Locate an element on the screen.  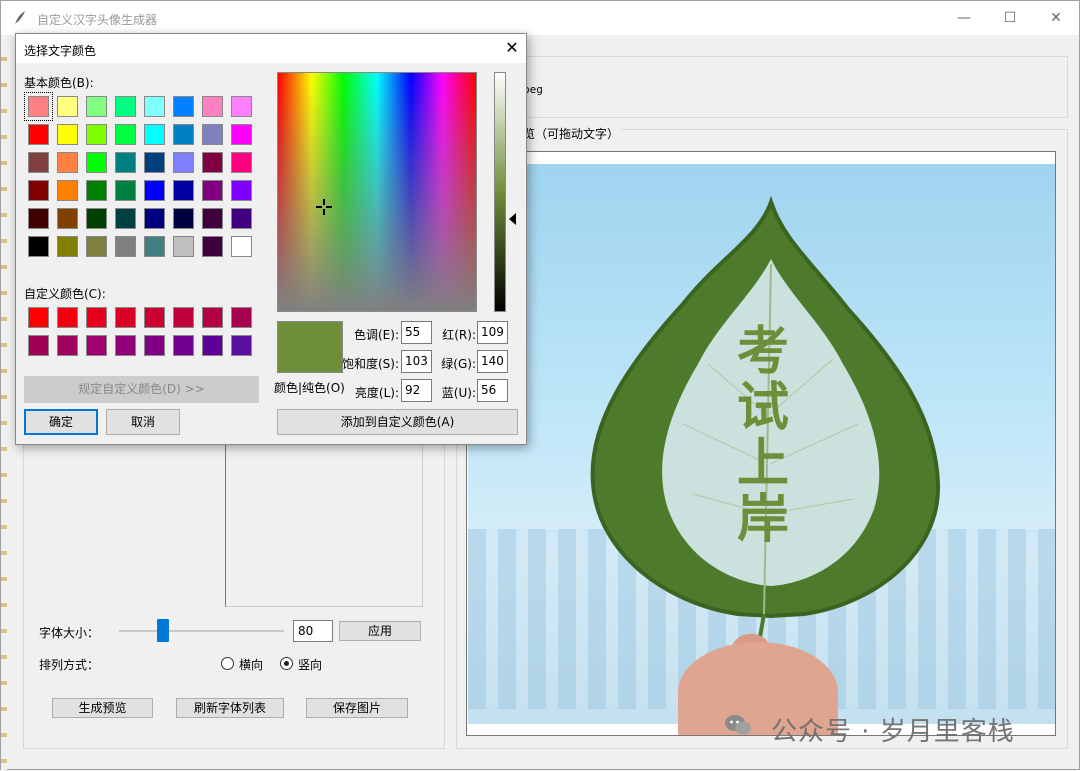
ok-button: 确定 is located at coordinates (61, 422).